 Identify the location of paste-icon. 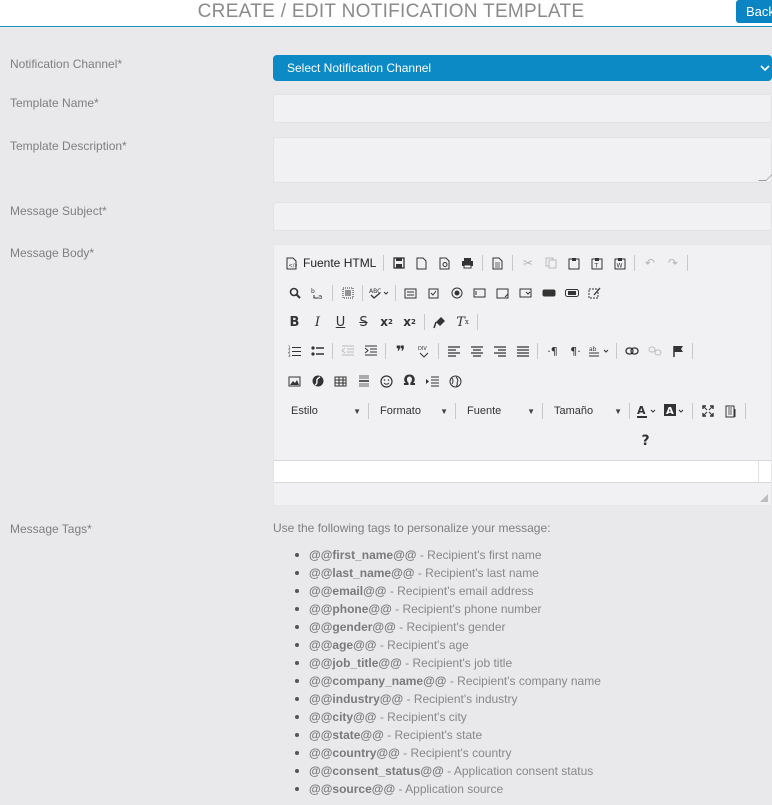
(573, 263).